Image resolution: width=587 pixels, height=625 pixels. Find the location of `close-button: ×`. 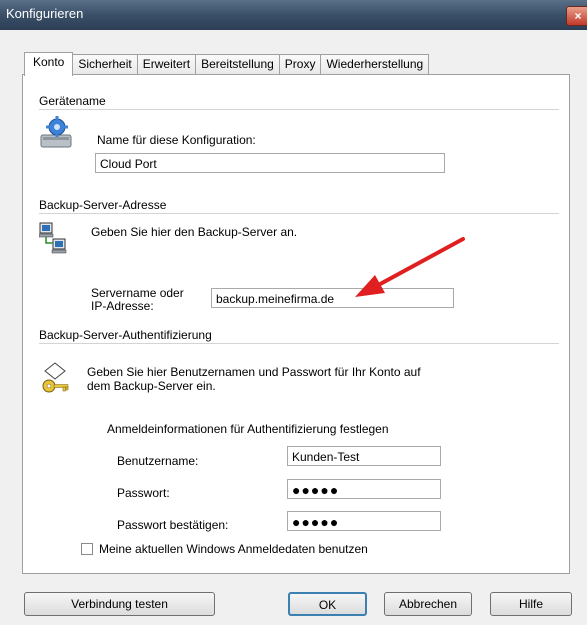

close-button: × is located at coordinates (576, 16).